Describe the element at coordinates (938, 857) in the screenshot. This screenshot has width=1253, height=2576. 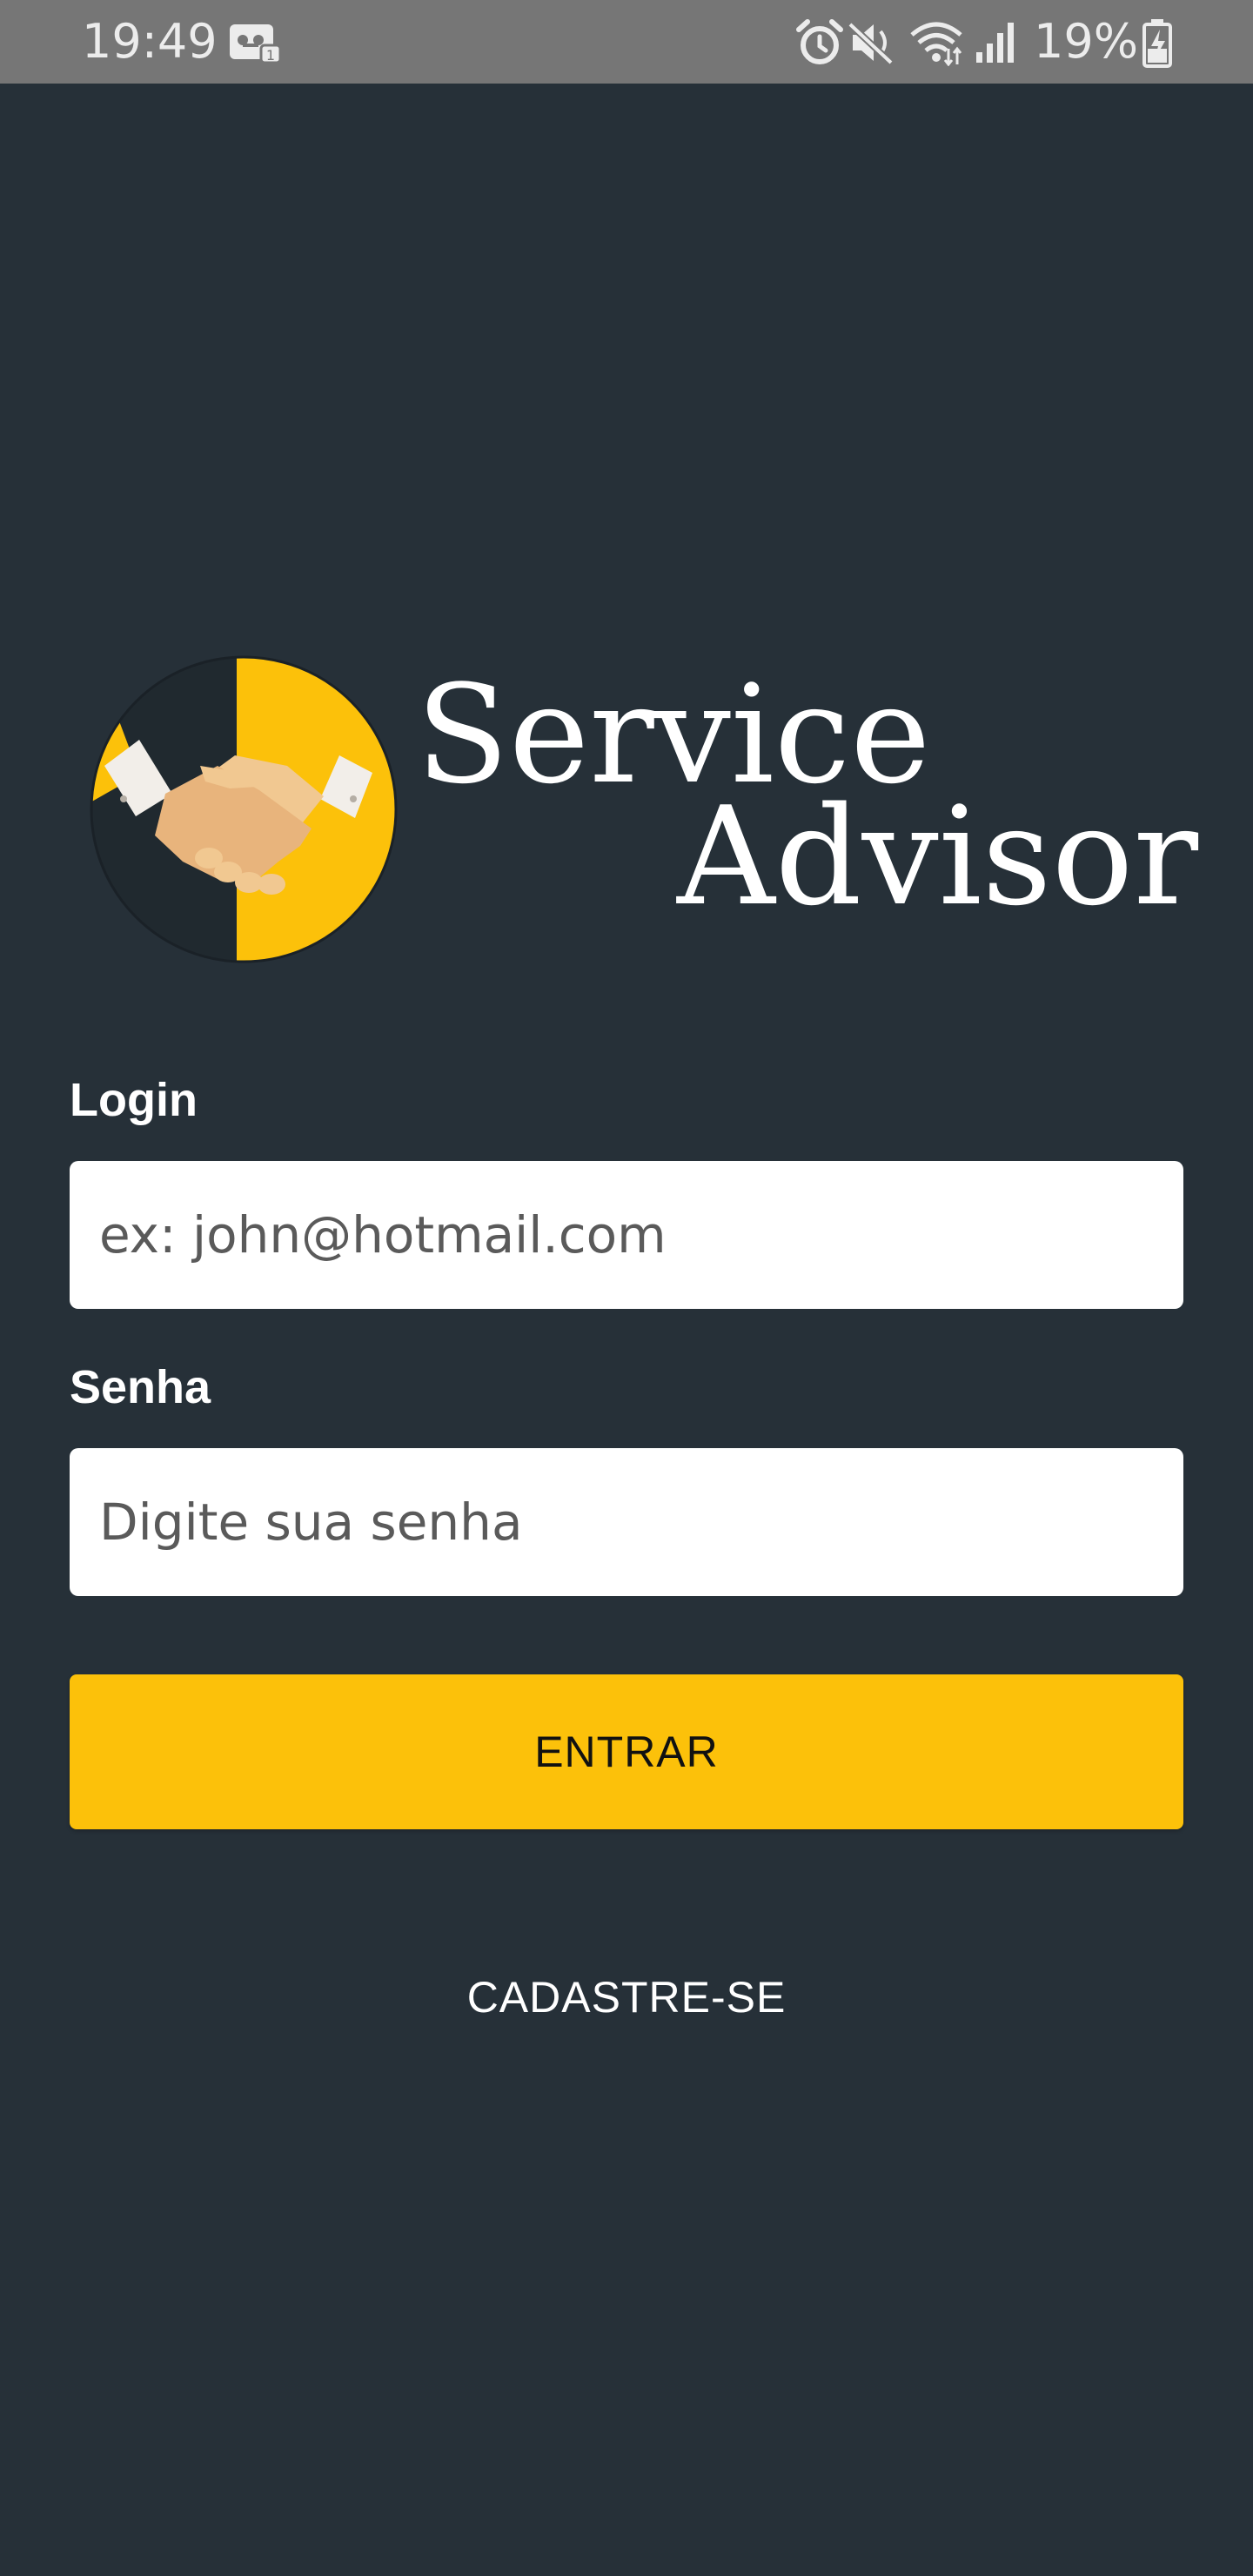
I see `brand-name-line-2: Advisor` at that location.